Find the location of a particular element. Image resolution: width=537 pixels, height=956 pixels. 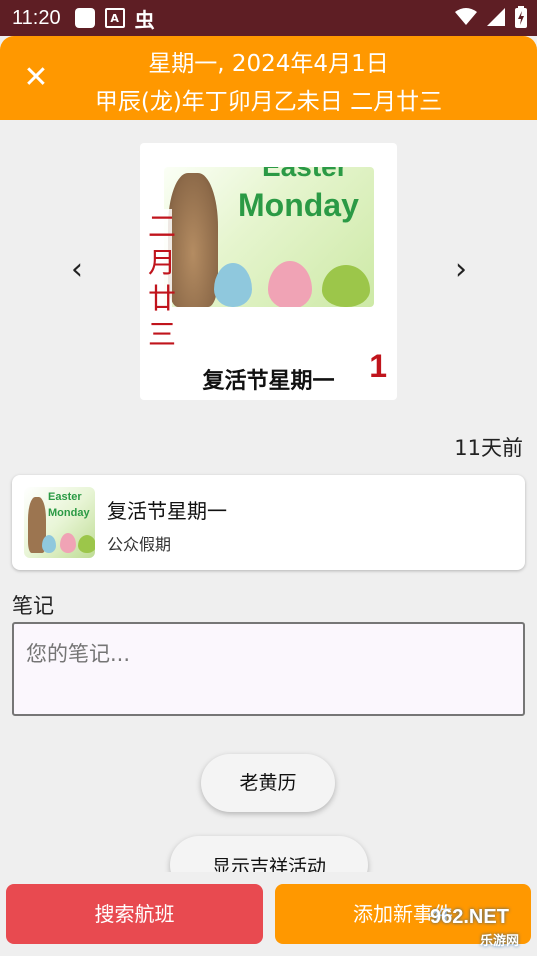

wifi-icon is located at coordinates (466, 16).